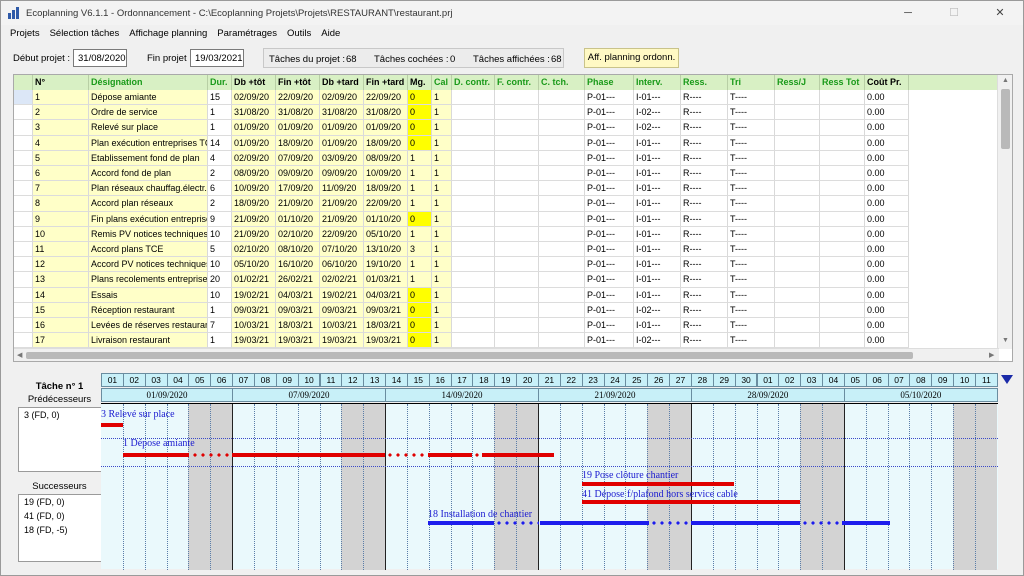  Describe the element at coordinates (254, 250) in the screenshot. I see `cell-db-tot: 02/10/20` at that location.